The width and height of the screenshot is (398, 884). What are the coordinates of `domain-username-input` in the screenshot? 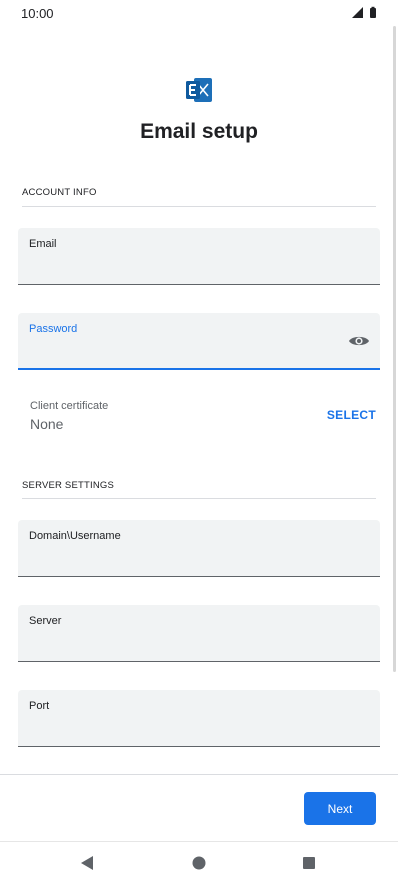 It's located at (182, 561).